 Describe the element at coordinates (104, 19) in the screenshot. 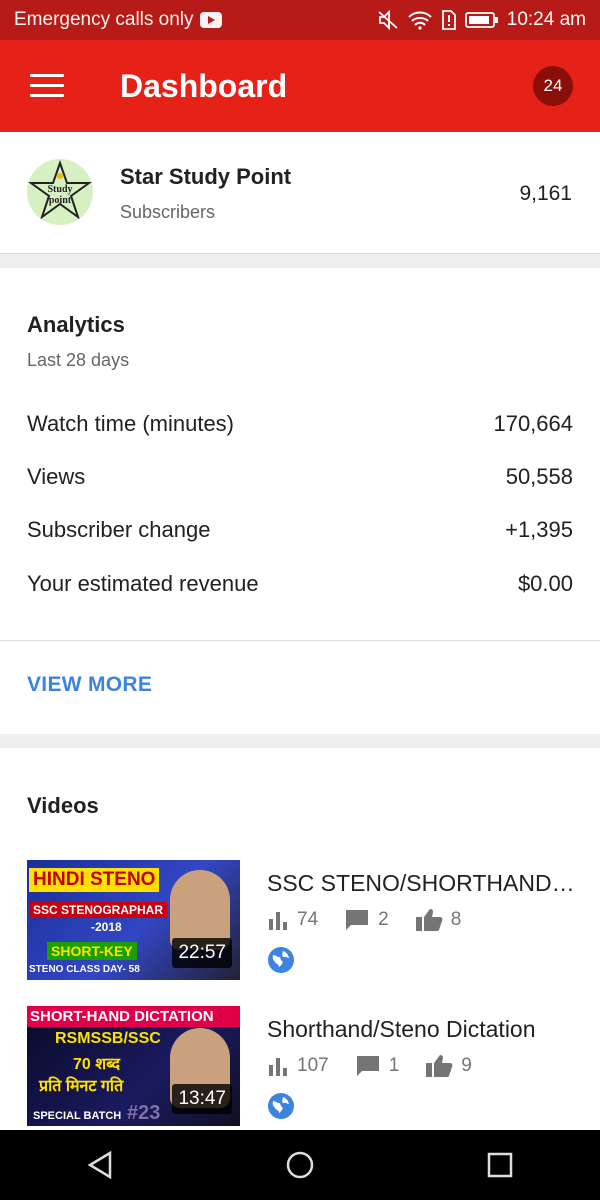

I see `carrier-text: Emergency calls only` at that location.